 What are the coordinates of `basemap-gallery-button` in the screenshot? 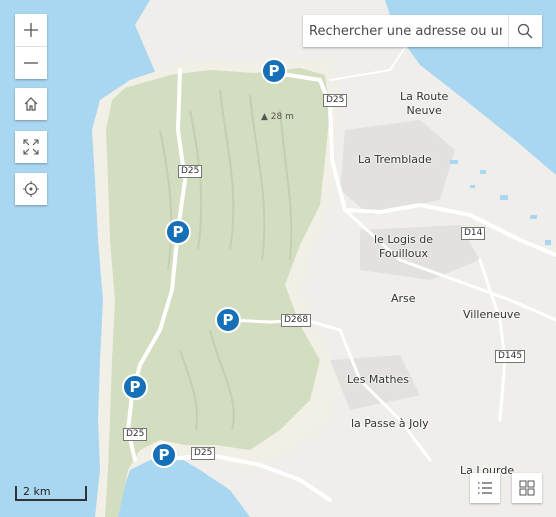 It's located at (527, 488).